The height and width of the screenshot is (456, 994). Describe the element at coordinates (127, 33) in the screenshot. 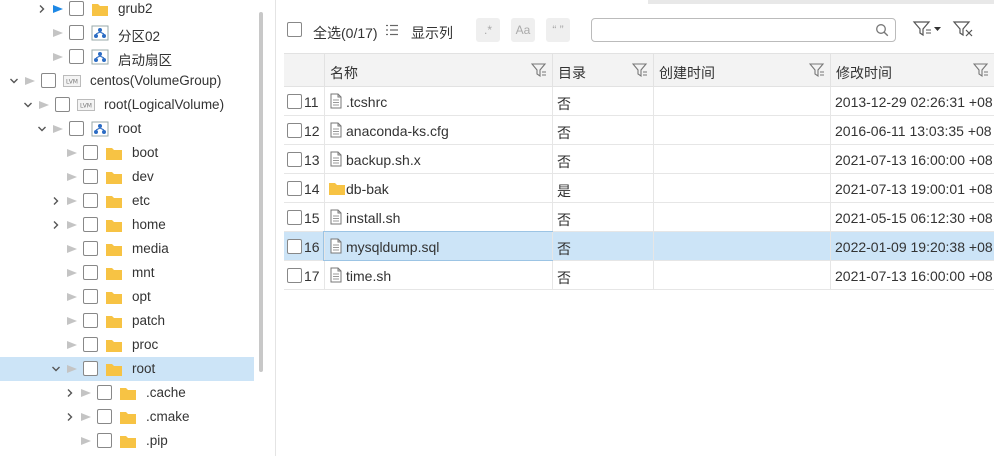

I see `tree-item: 分区02` at that location.